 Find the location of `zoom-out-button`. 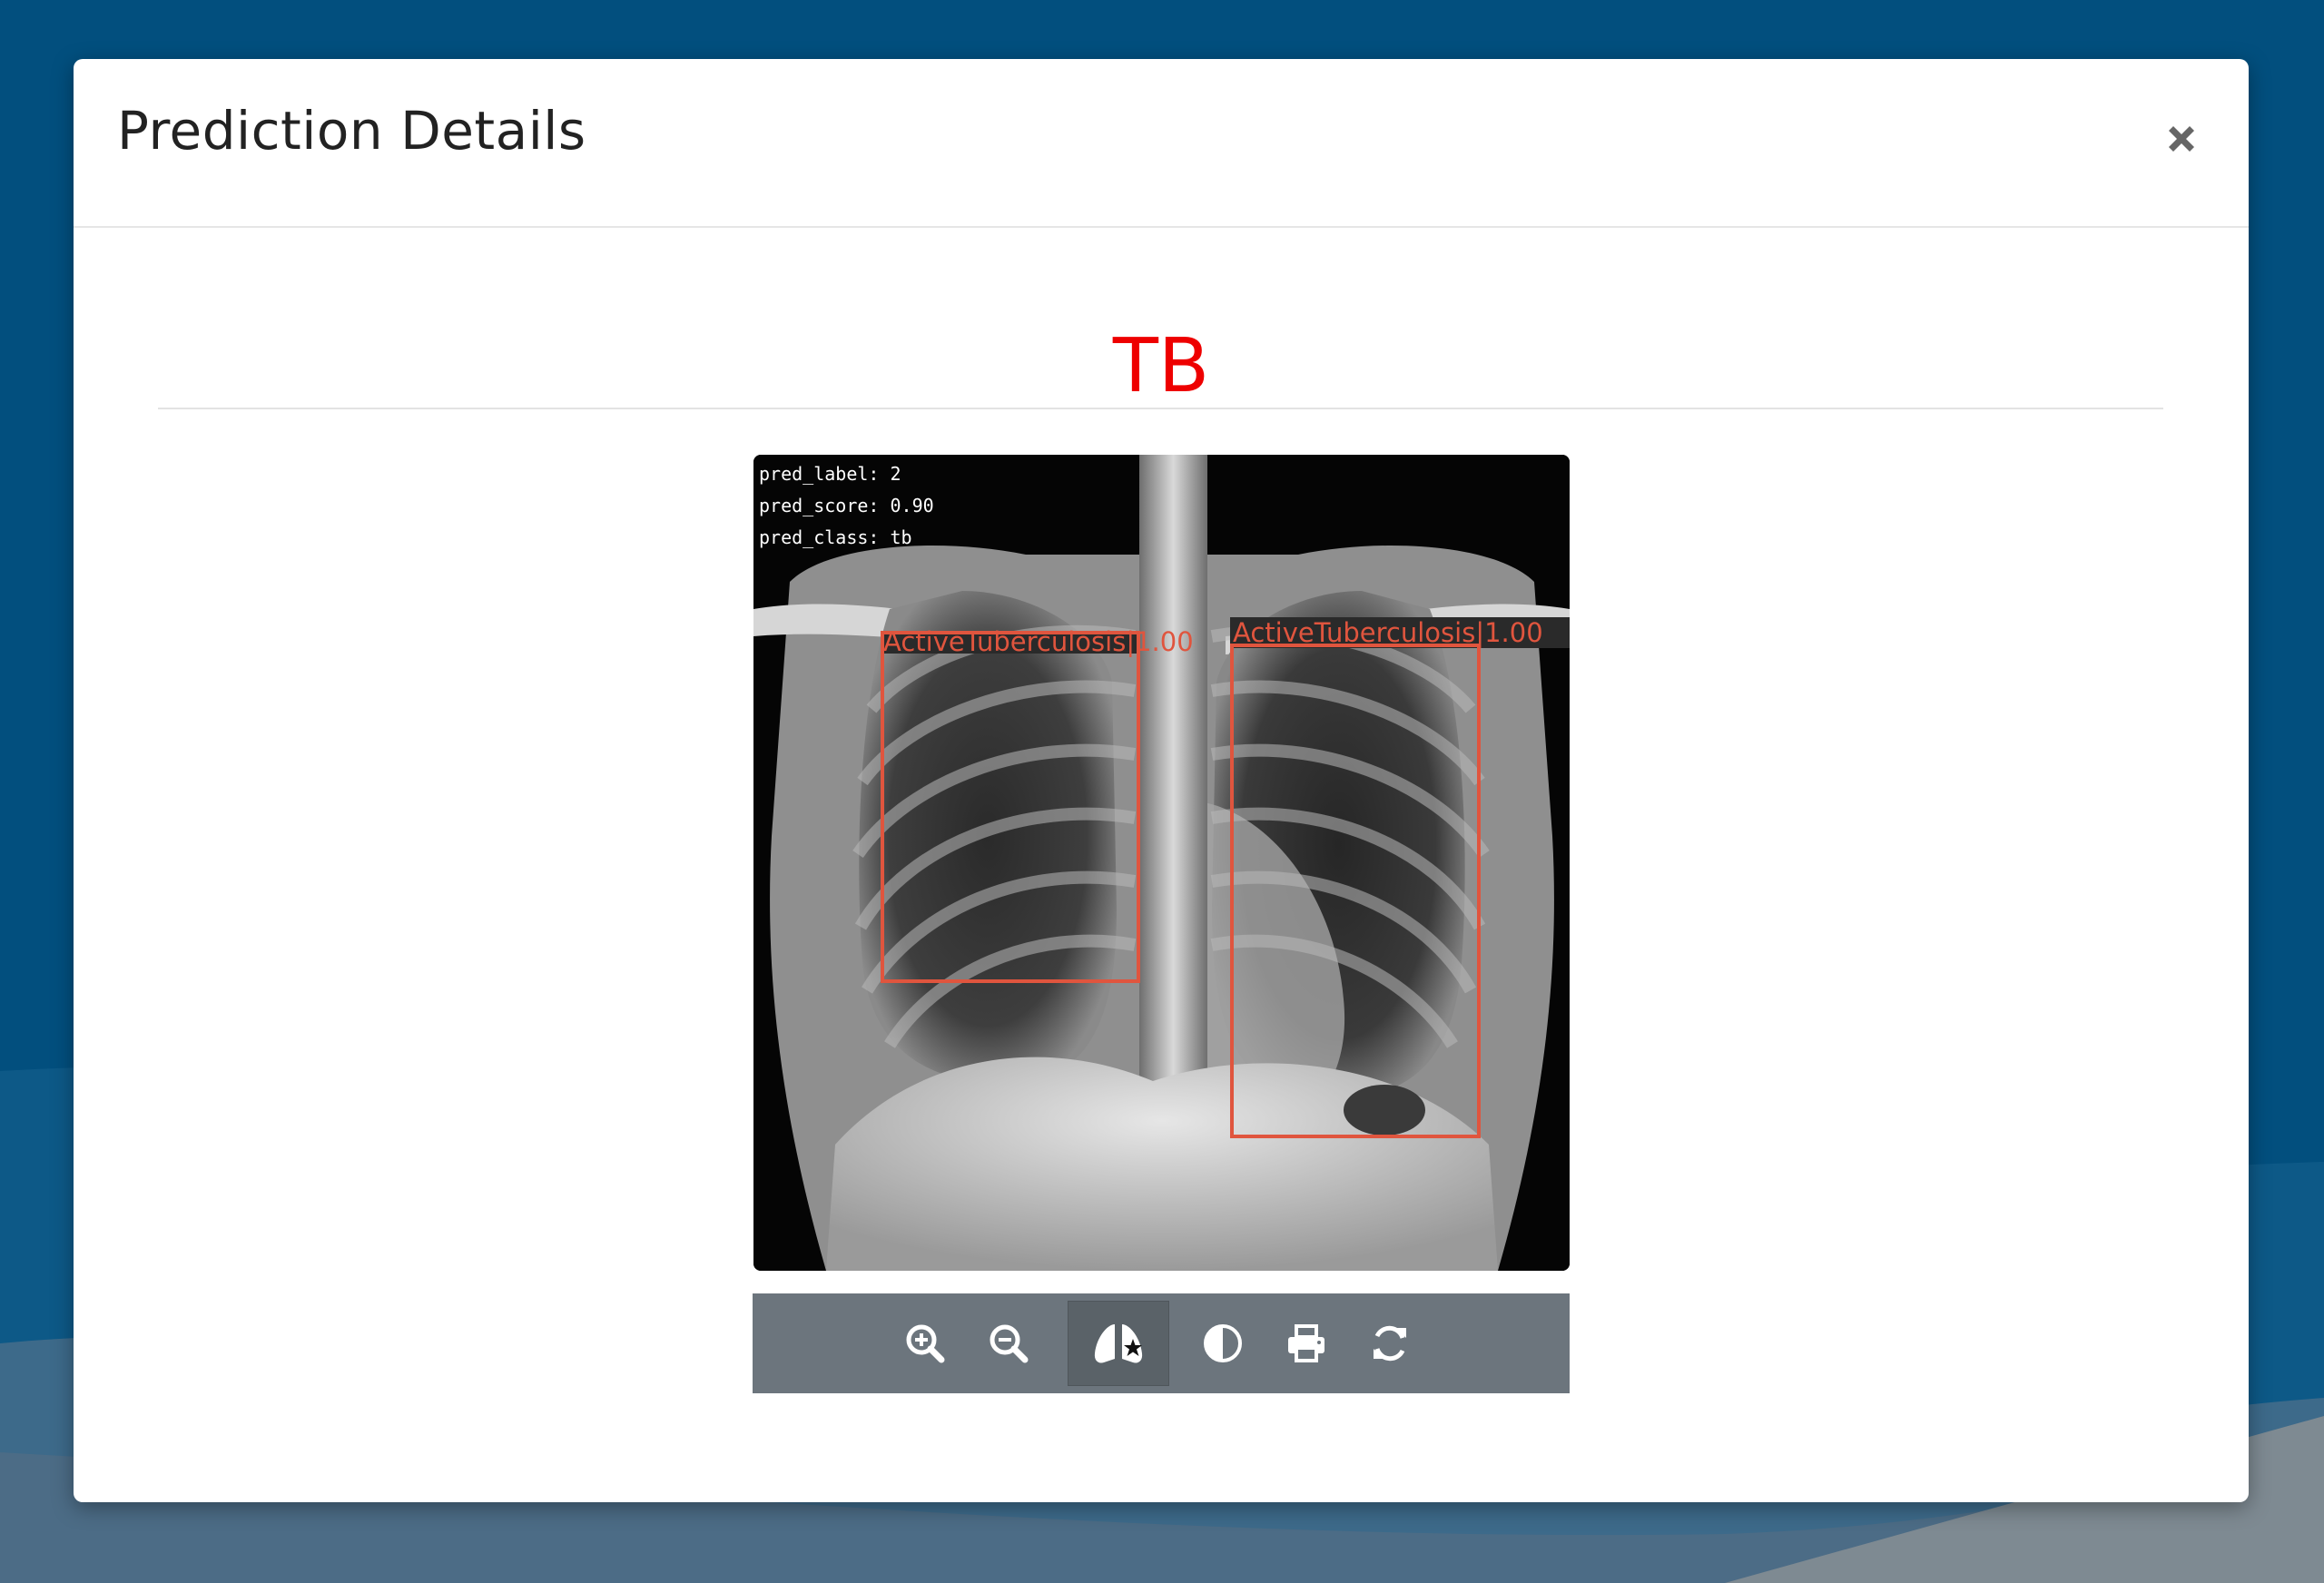

zoom-out-button is located at coordinates (1008, 1343).